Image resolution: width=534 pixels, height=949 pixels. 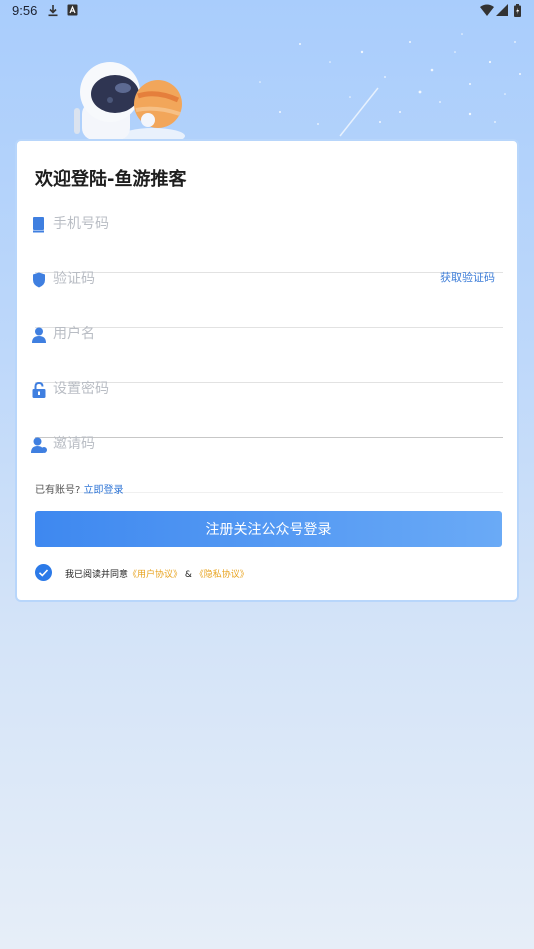 What do you see at coordinates (517, 10) in the screenshot?
I see `battery-icon` at bounding box center [517, 10].